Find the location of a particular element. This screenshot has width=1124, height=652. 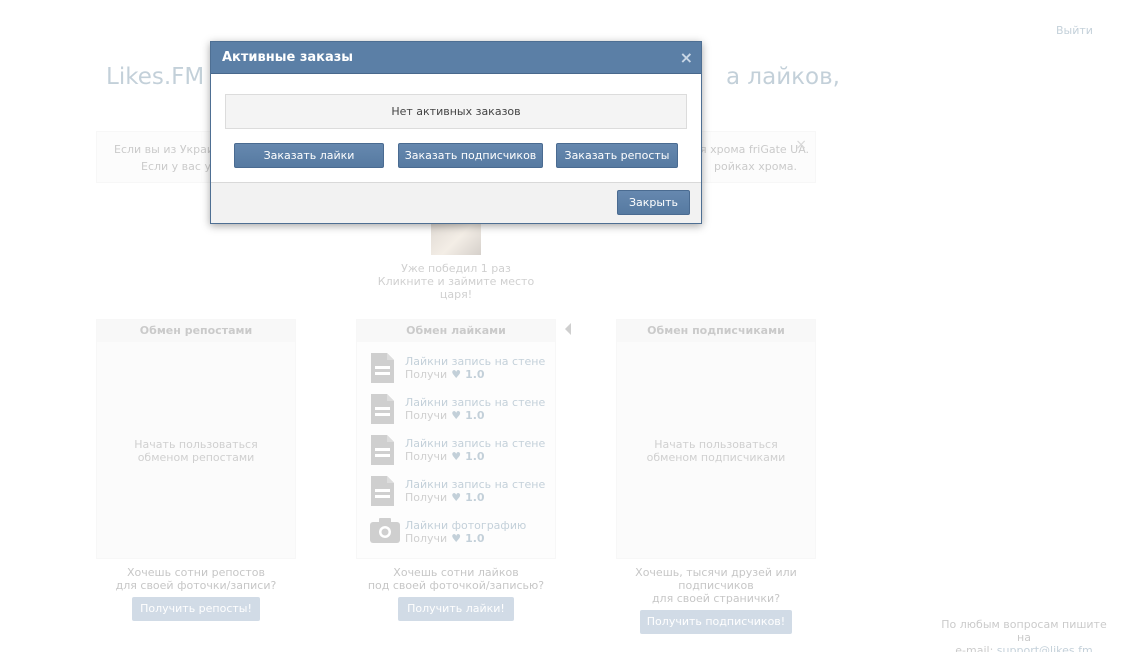

task-label: Лайкни фотографию is located at coordinates (465, 525).